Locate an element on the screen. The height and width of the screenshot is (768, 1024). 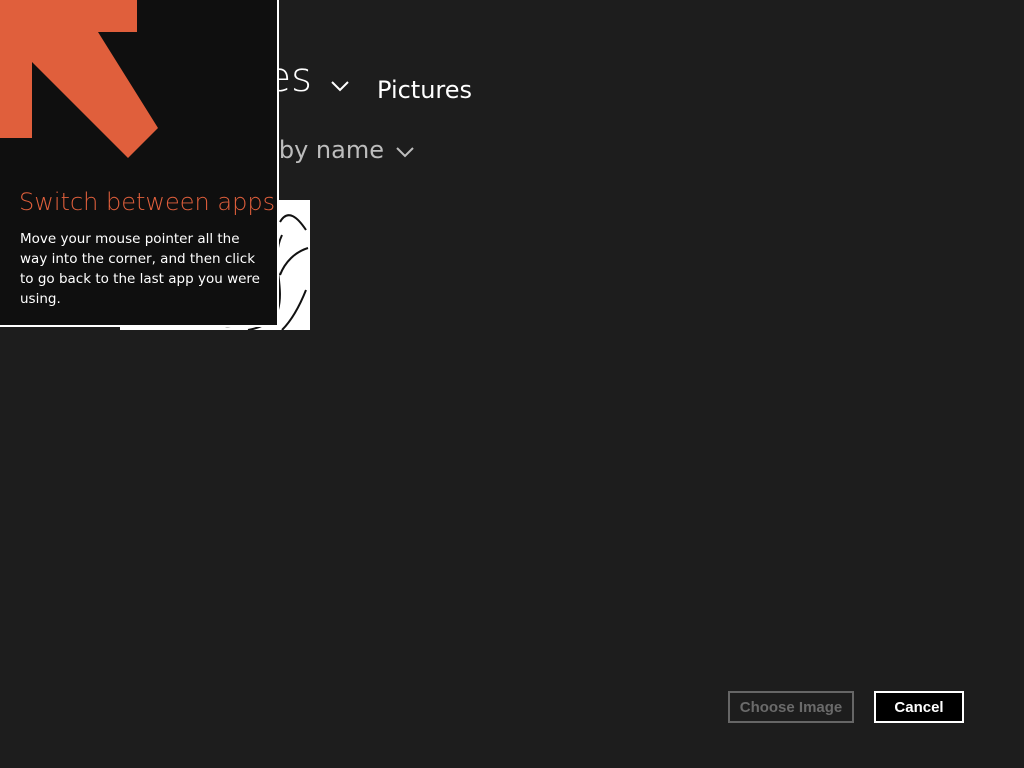
tip-title: Switch between apps is located at coordinates (147, 202).